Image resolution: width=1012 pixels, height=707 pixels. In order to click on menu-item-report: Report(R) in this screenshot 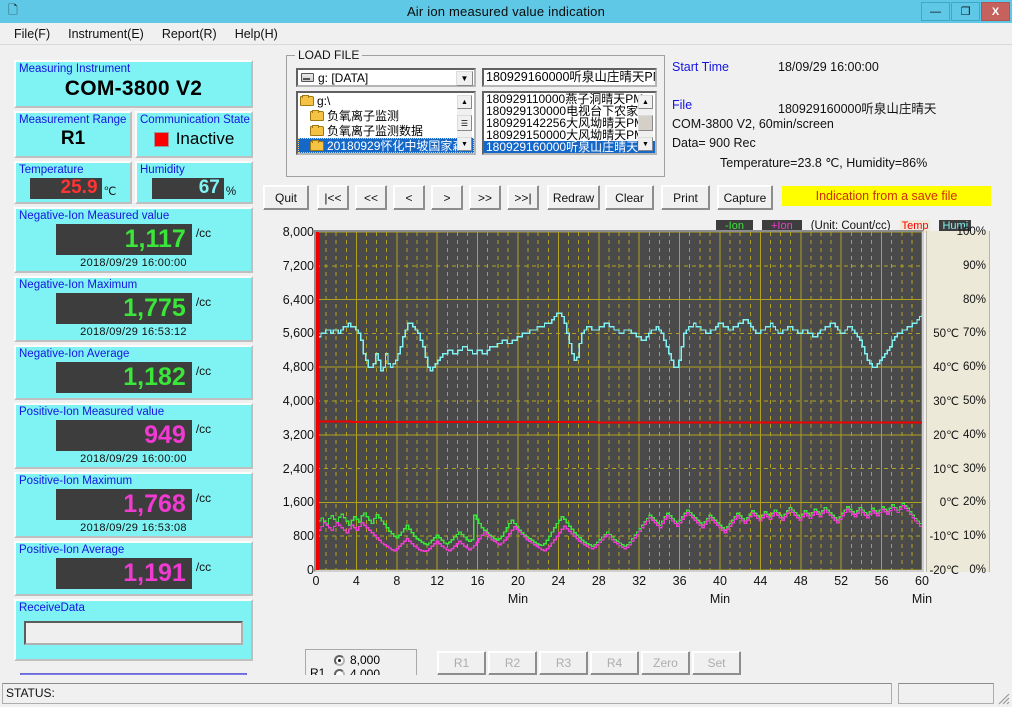, I will do `click(192, 34)`.